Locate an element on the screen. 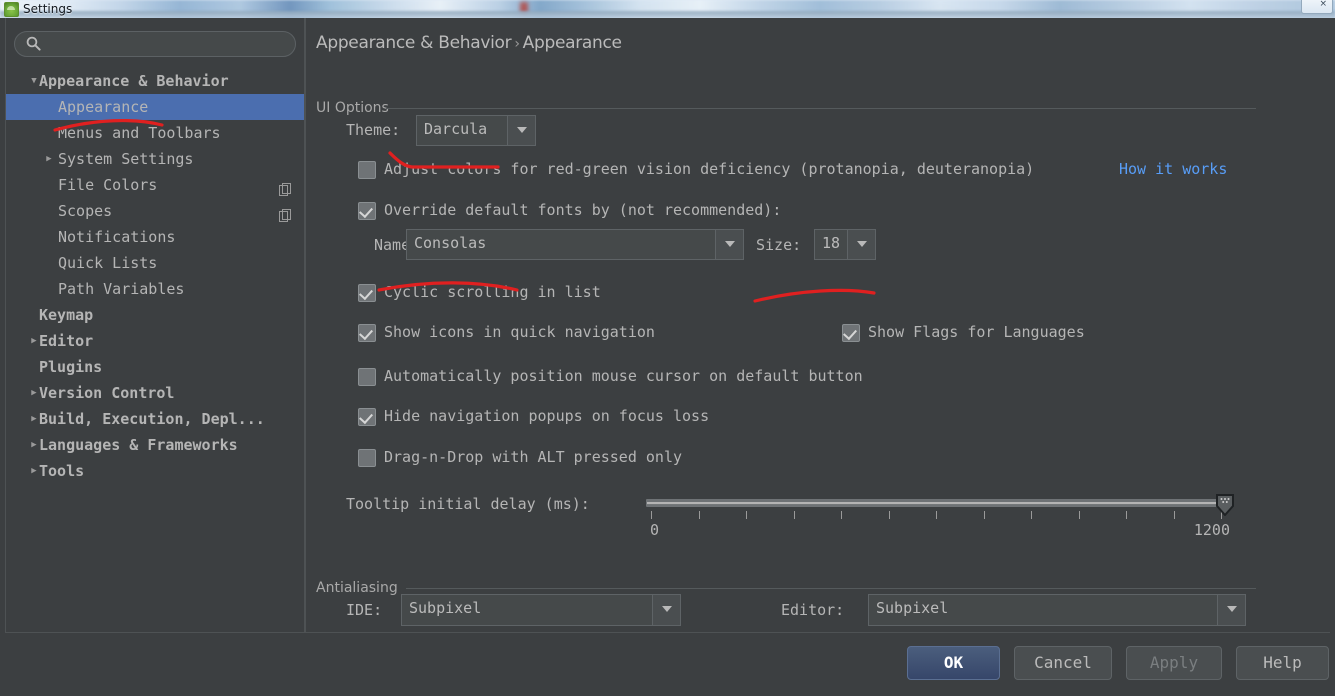  sidebar-item-label: Appearance is located at coordinates (103, 107).